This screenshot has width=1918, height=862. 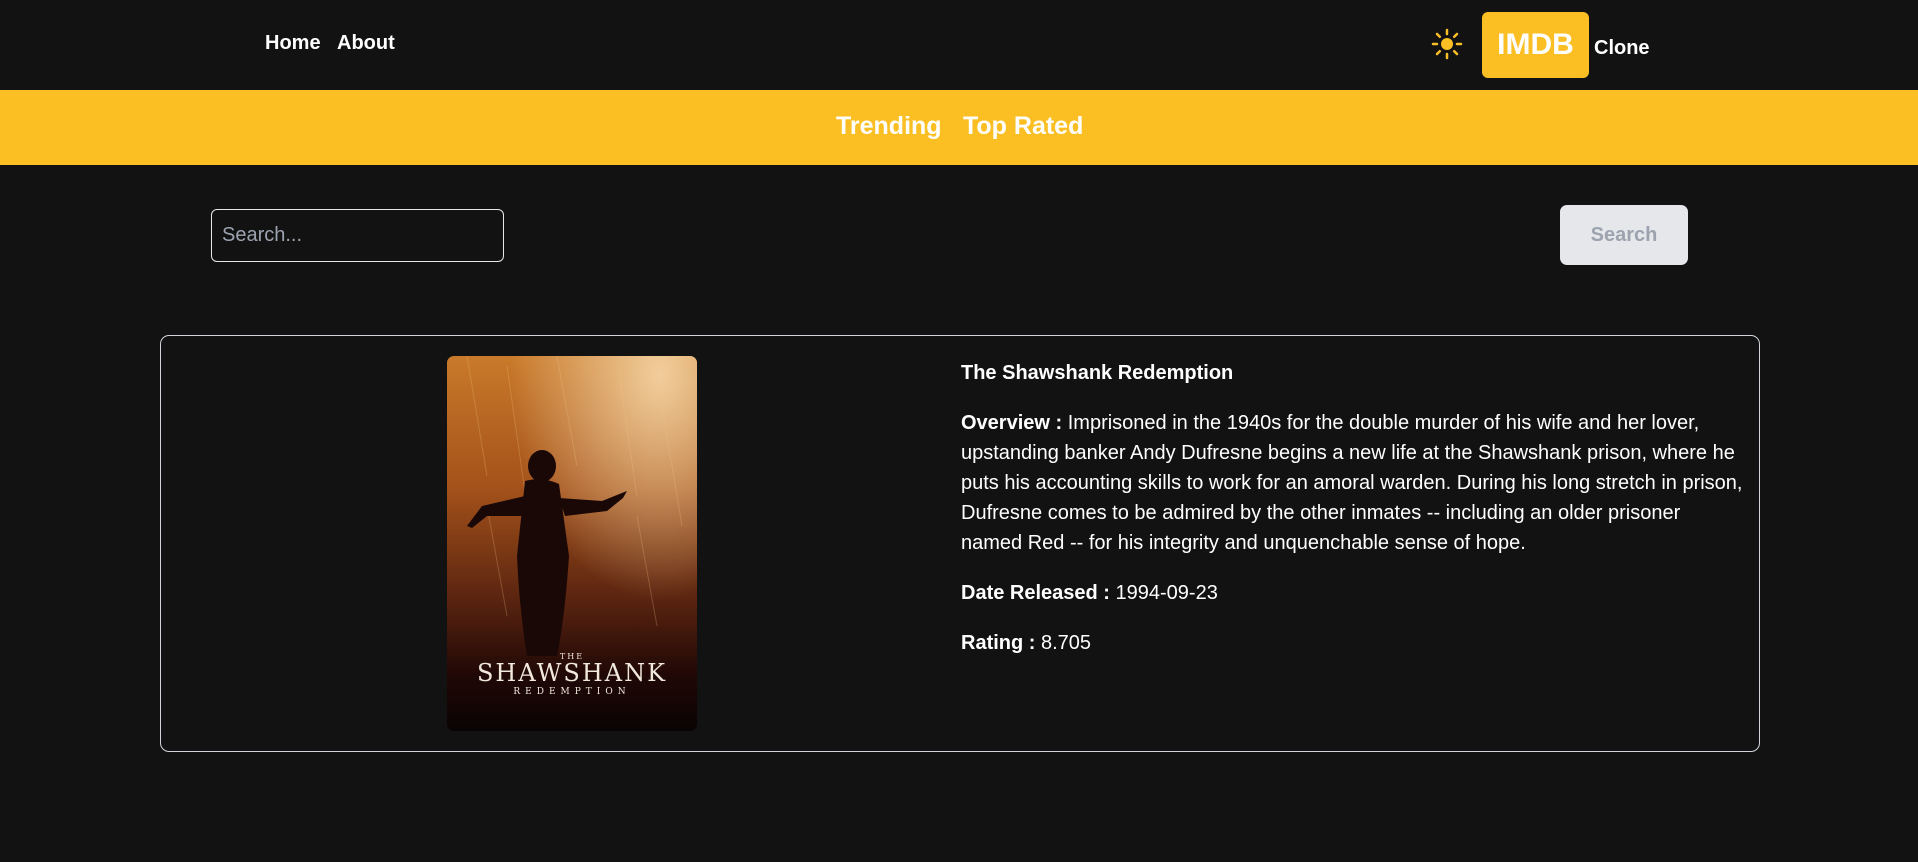 What do you see at coordinates (572, 543) in the screenshot?
I see `movie-poster: THE SHAWSHANK REDEMPTION` at bounding box center [572, 543].